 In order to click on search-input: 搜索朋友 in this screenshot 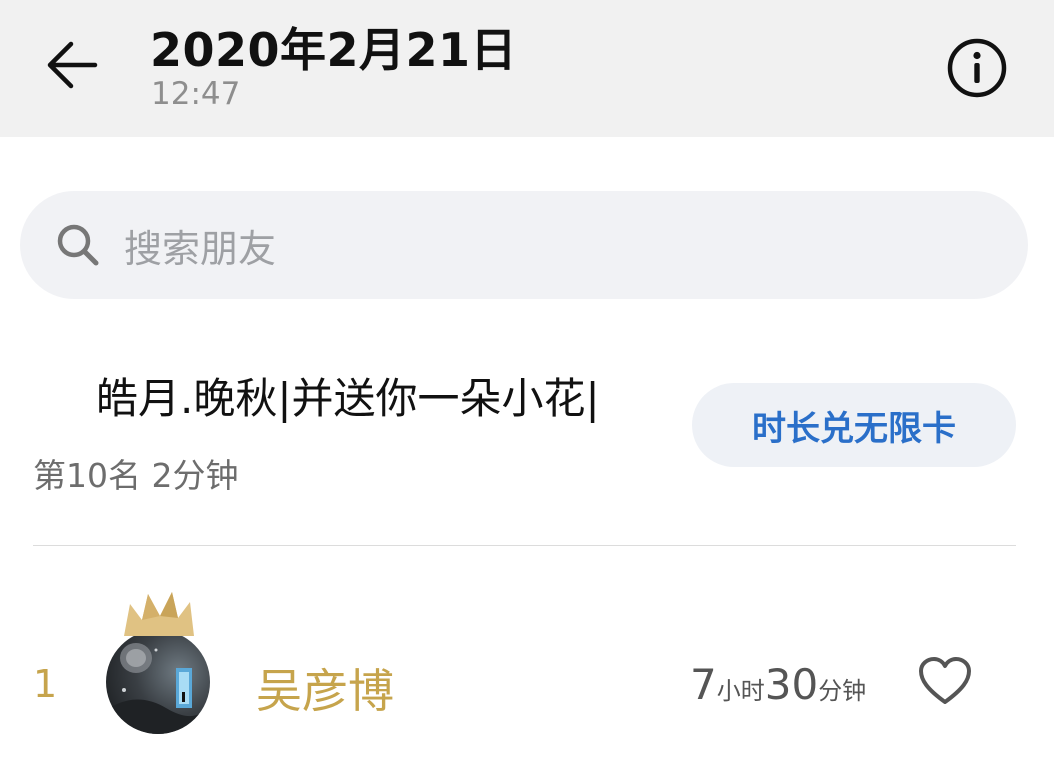, I will do `click(524, 245)`.